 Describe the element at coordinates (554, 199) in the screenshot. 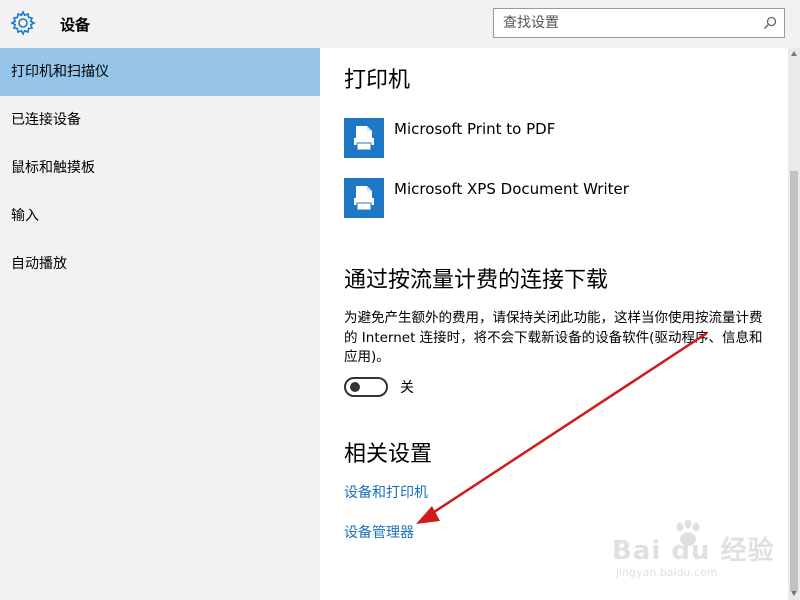

I see `printer-item: Microsoft XPS Document Writer` at that location.